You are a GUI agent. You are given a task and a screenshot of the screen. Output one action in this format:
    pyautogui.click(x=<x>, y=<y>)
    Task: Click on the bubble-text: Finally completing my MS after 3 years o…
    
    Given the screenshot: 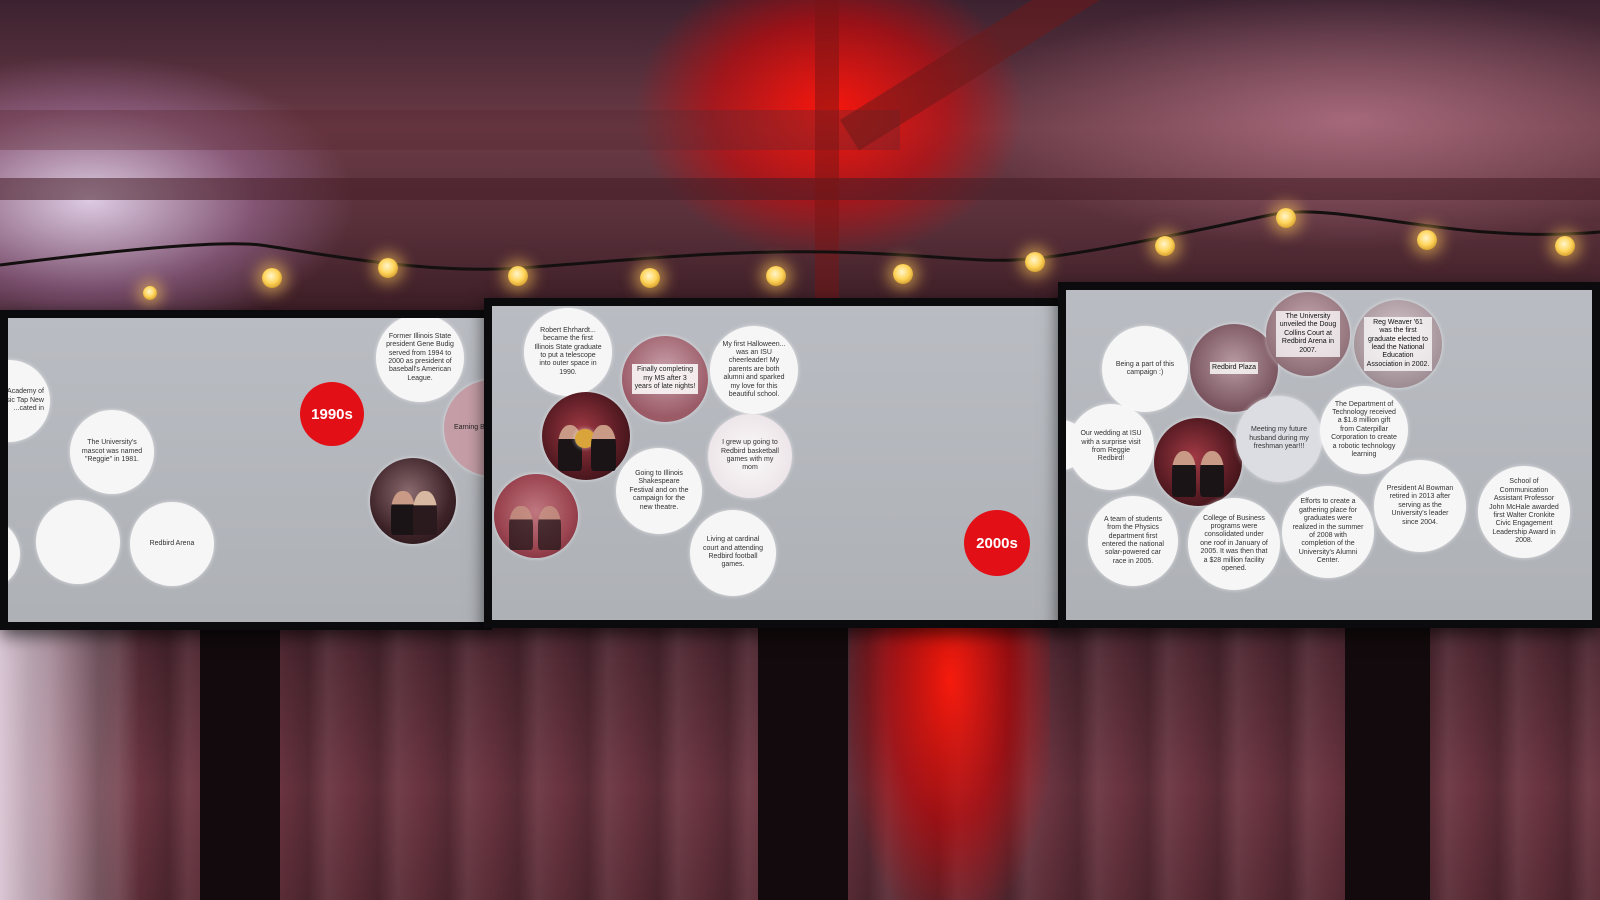 What is the action you would take?
    pyautogui.click(x=665, y=379)
    